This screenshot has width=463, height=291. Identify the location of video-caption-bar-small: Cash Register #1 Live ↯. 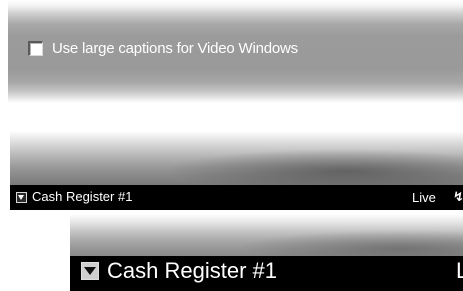
(236, 197).